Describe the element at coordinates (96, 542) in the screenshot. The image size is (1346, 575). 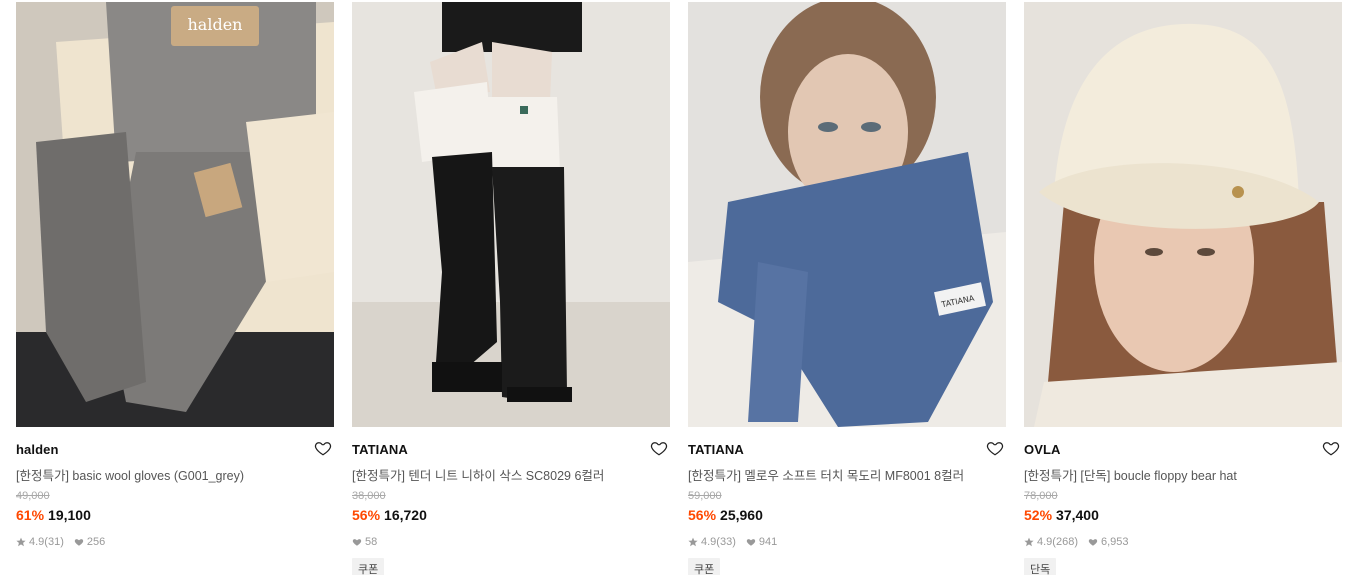
I see `likes-count: 256` at that location.